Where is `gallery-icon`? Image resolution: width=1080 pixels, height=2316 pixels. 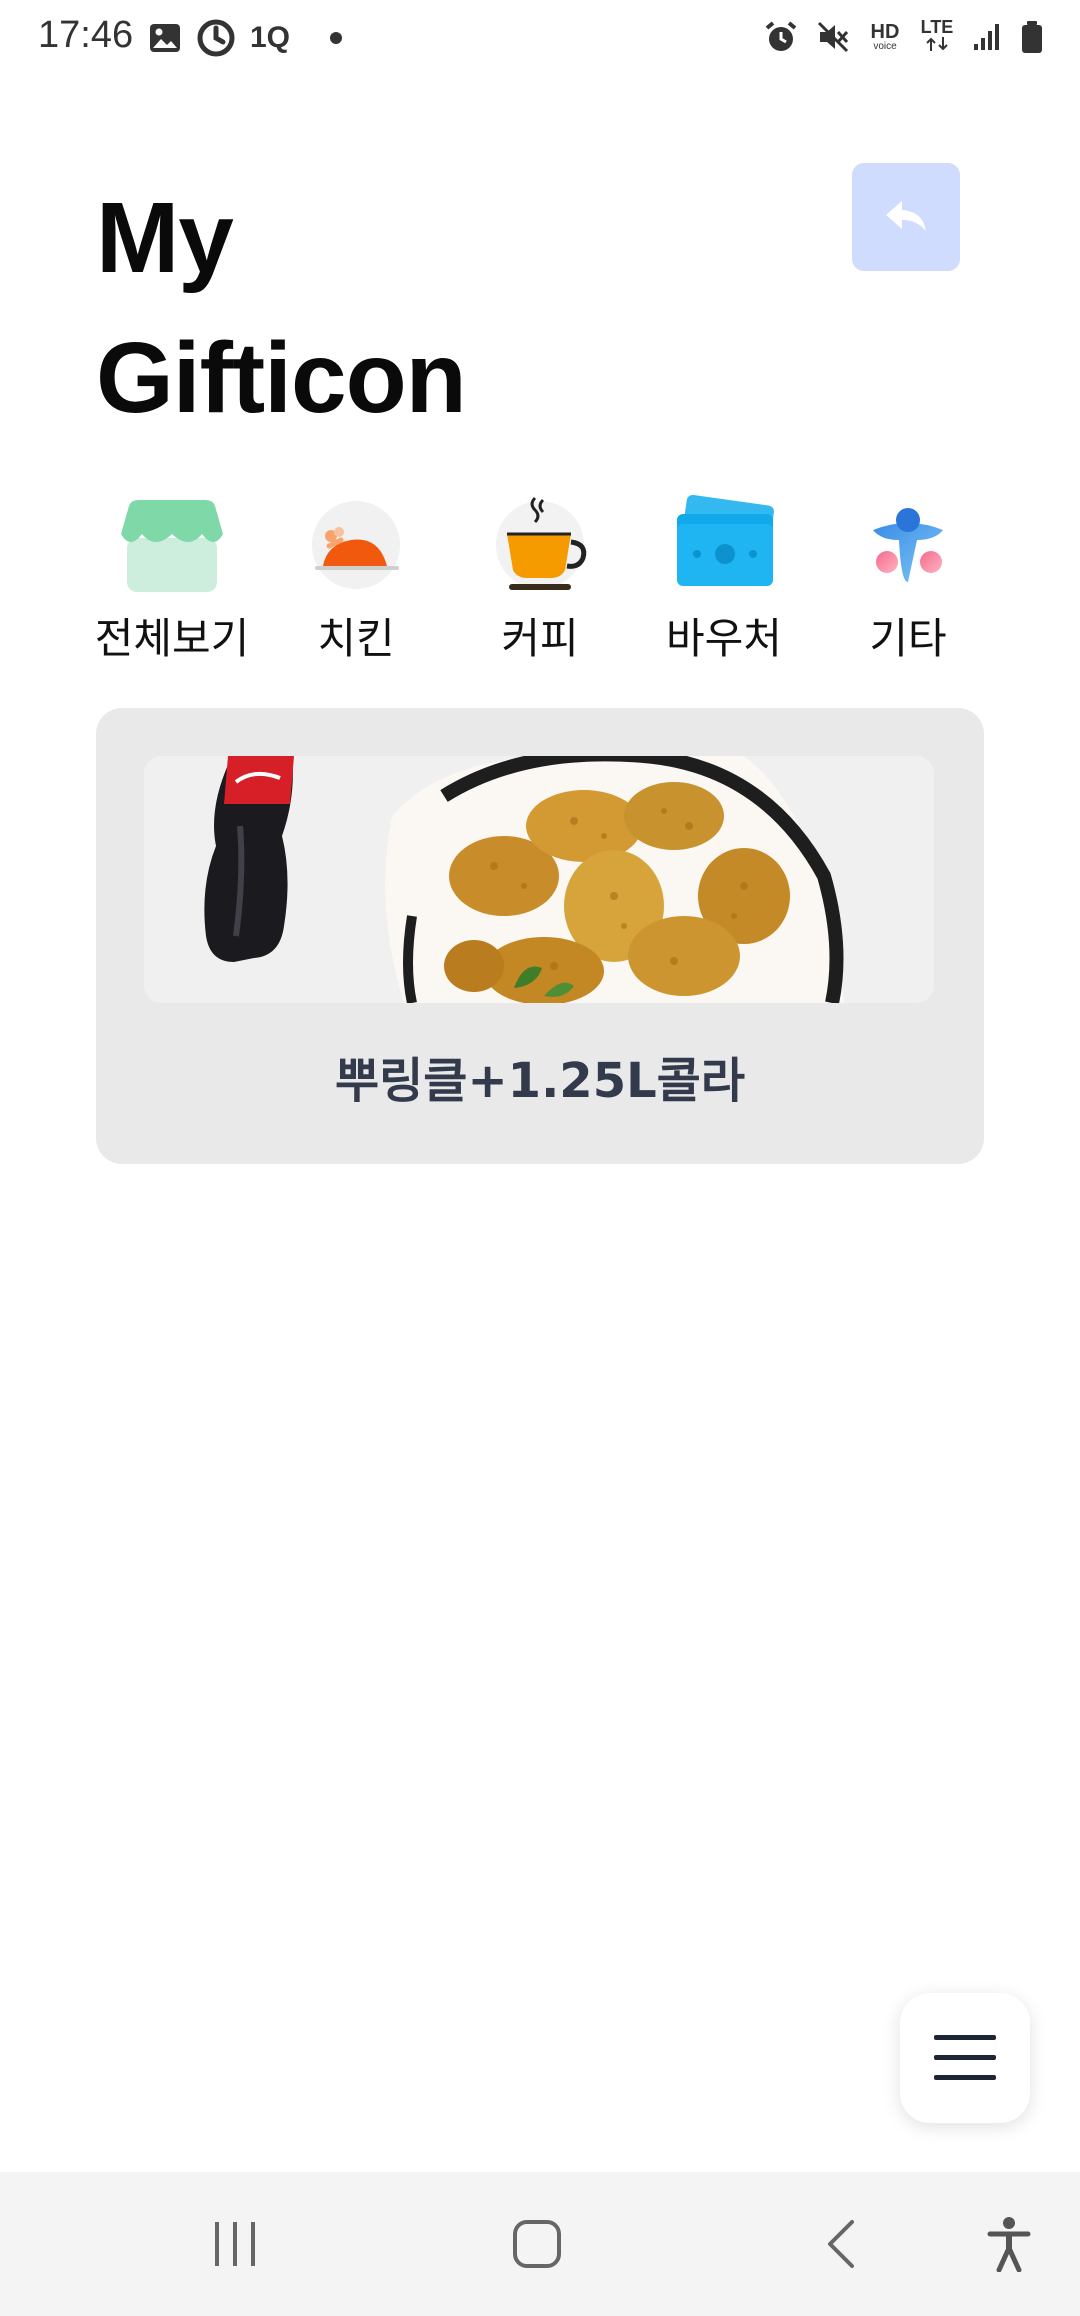
gallery-icon is located at coordinates (165, 38).